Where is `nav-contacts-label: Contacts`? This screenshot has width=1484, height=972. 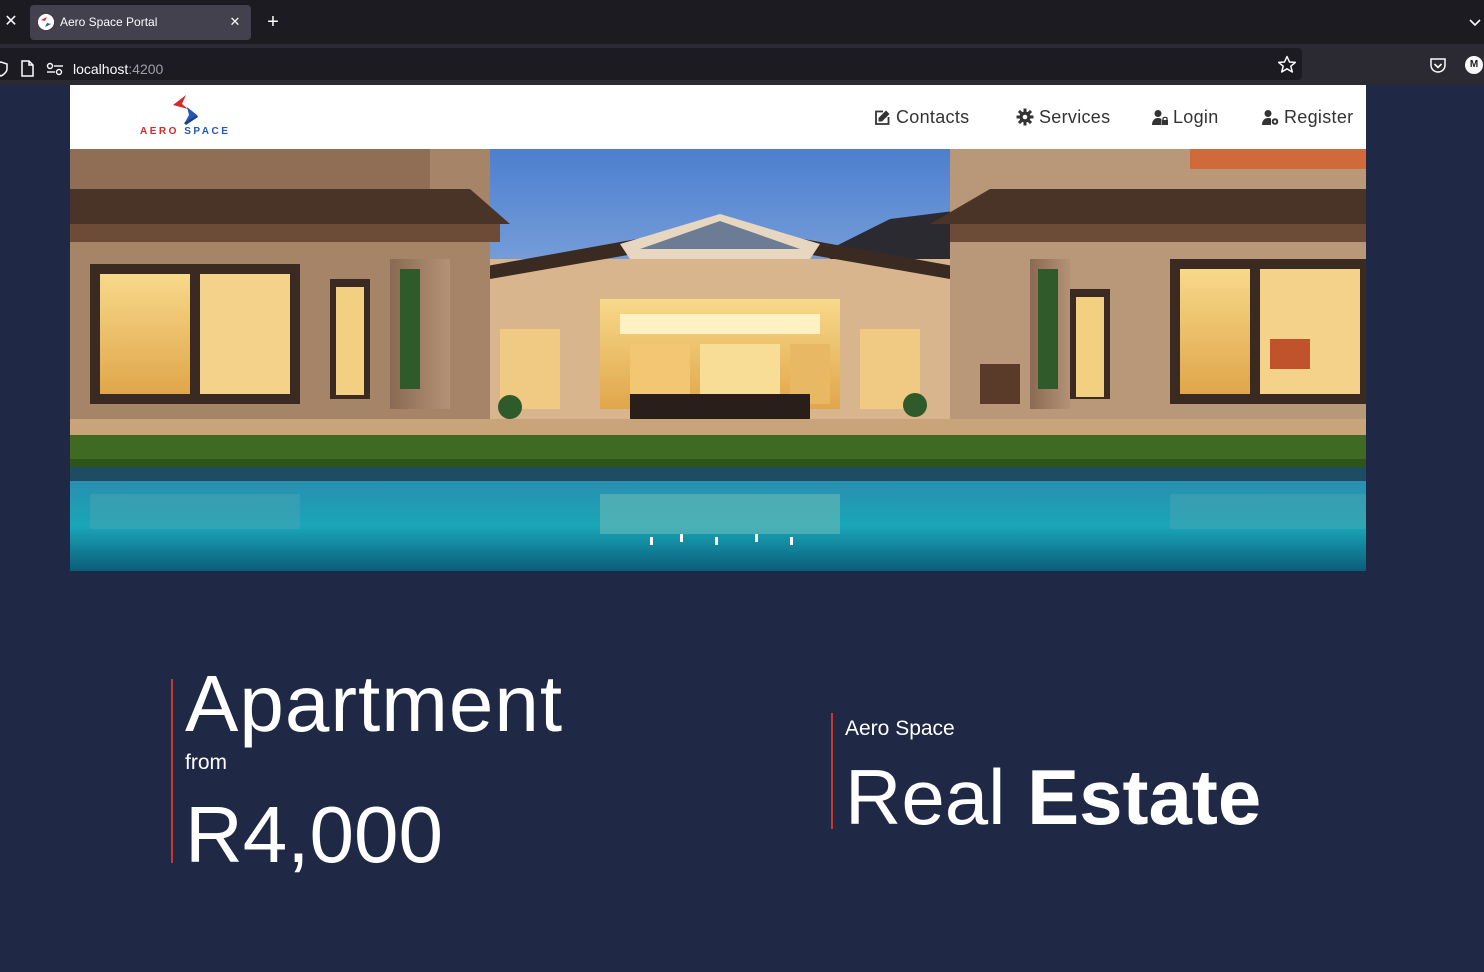 nav-contacts-label: Contacts is located at coordinates (933, 117).